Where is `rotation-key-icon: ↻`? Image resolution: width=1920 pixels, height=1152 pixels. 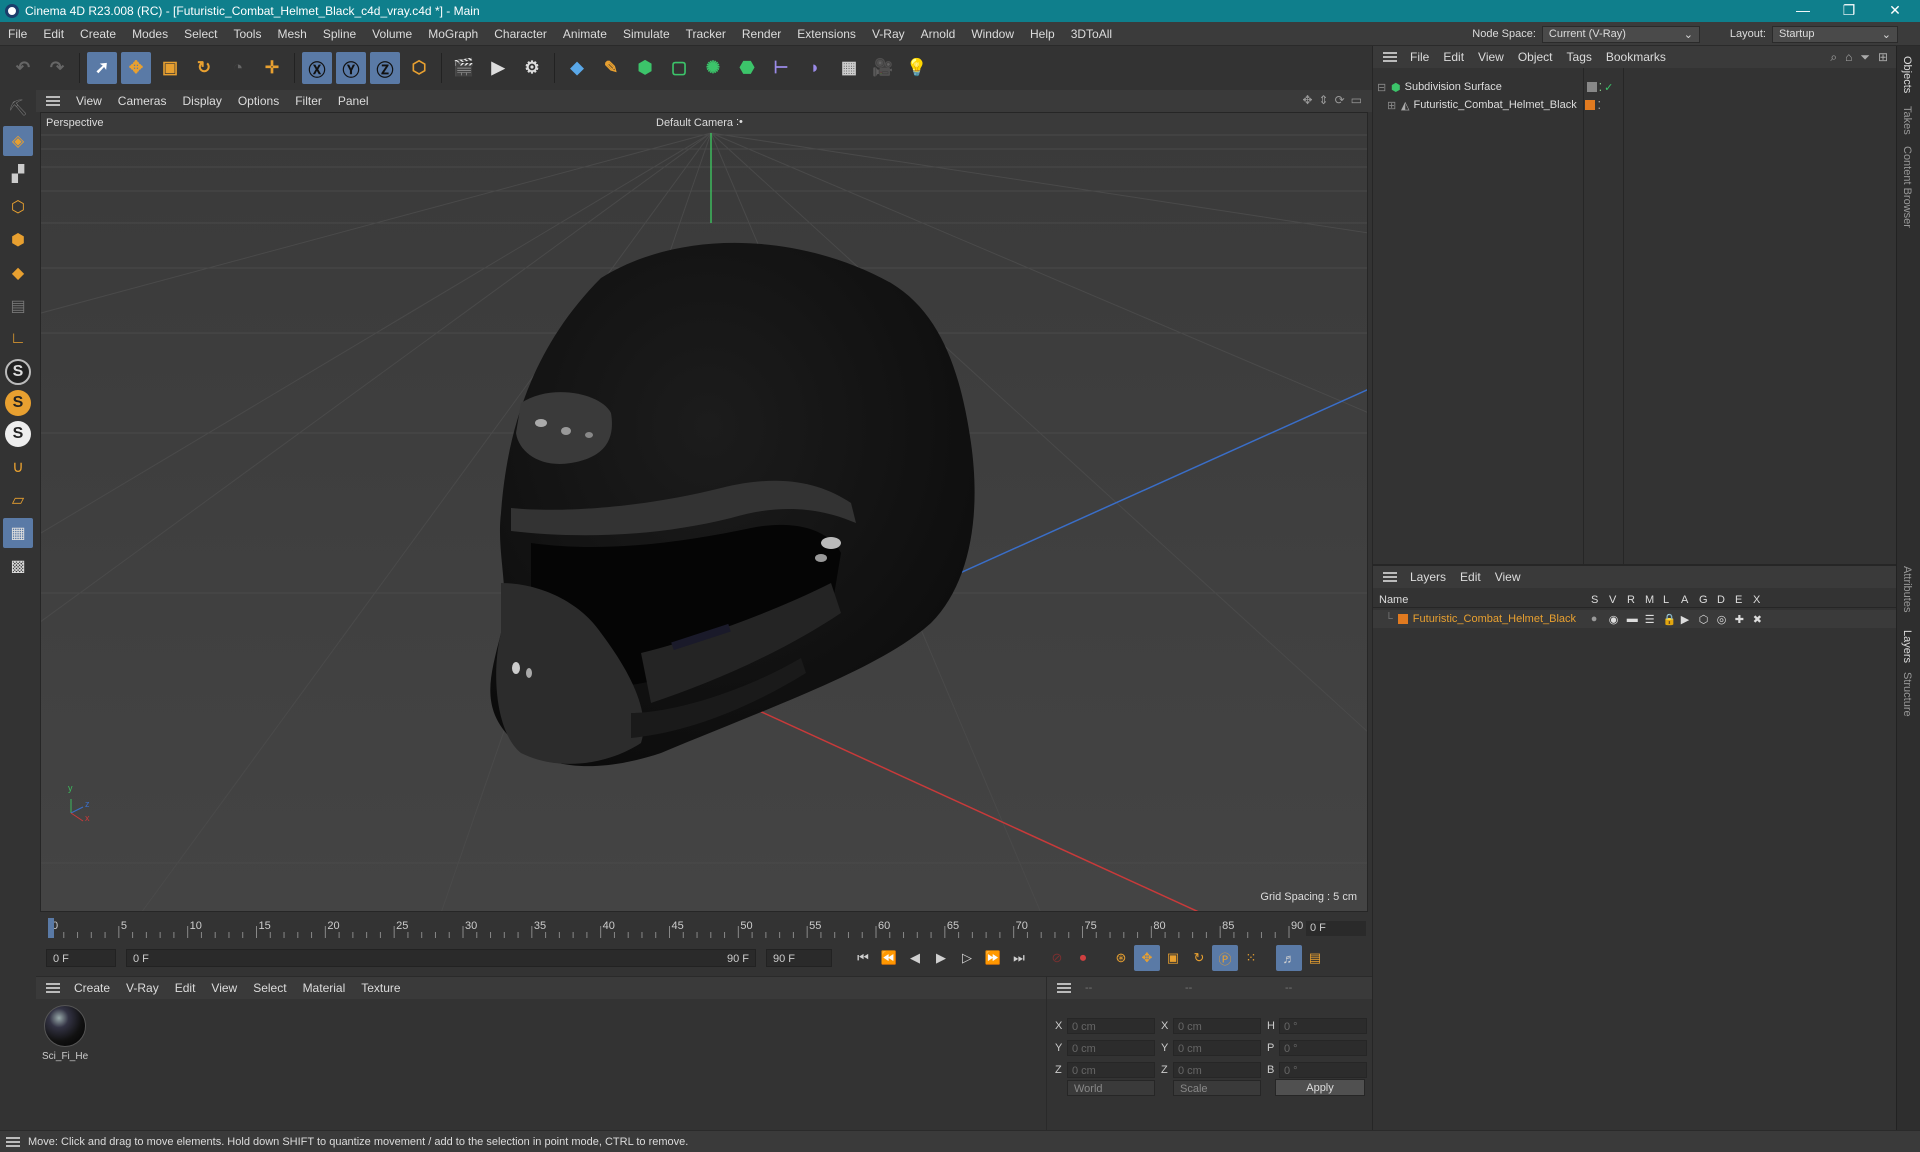
rotation-key-icon: ↻ is located at coordinates (1199, 958).